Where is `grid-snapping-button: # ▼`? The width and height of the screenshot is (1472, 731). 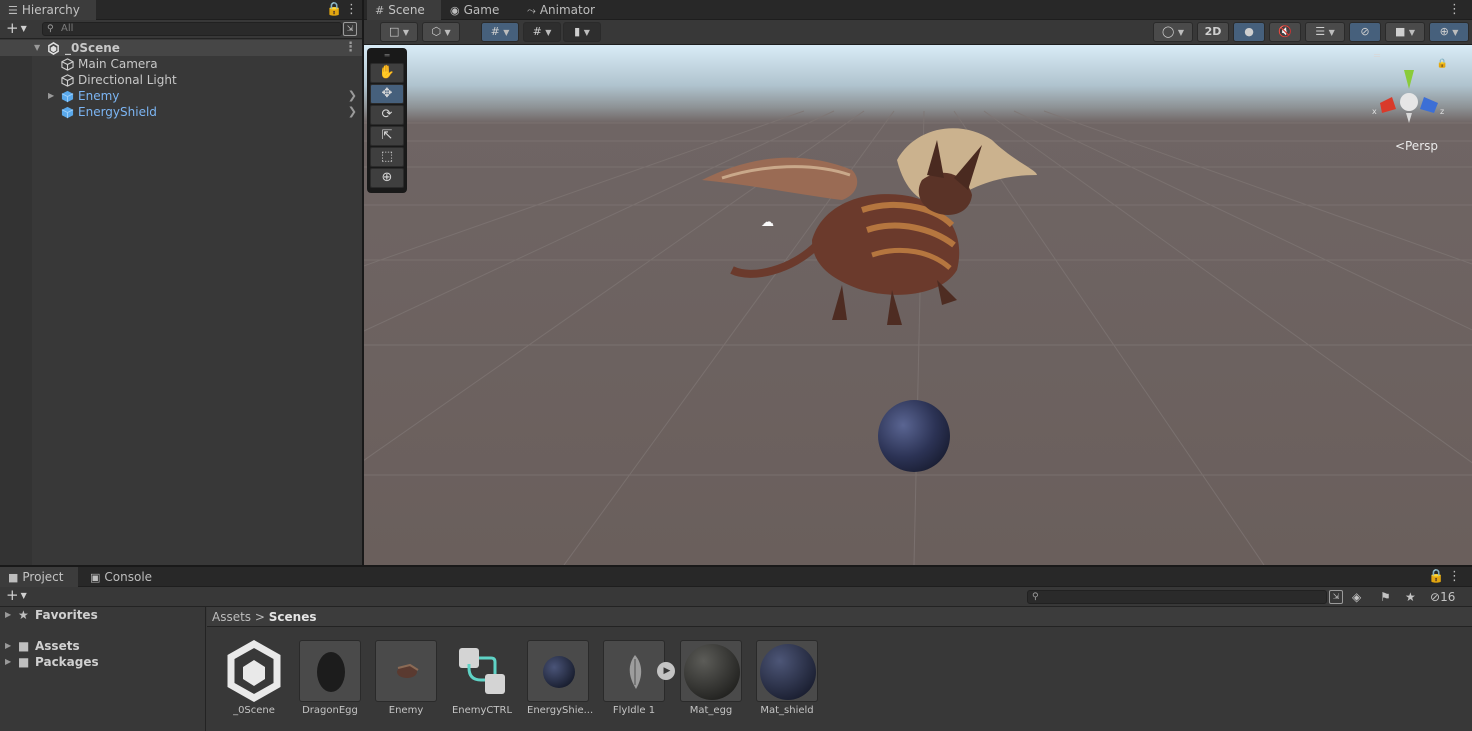 grid-snapping-button: # ▼ is located at coordinates (500, 32).